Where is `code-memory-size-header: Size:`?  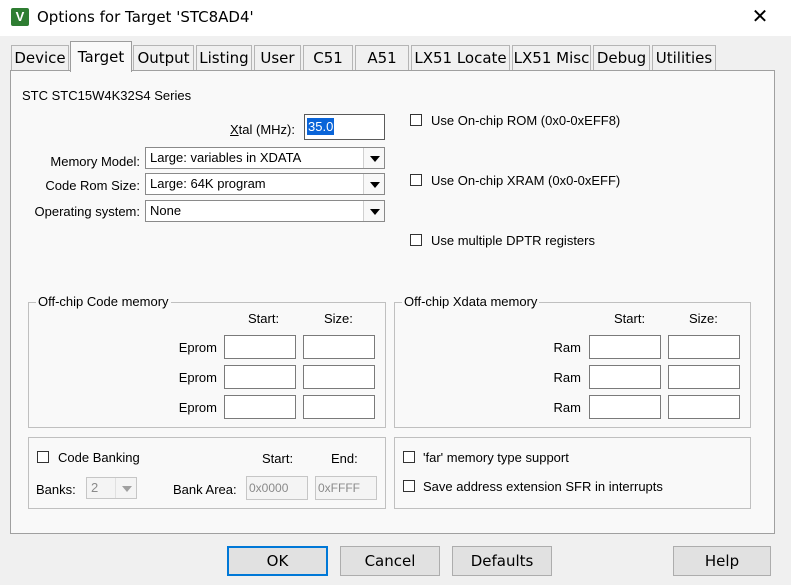 code-memory-size-header: Size: is located at coordinates (338, 318).